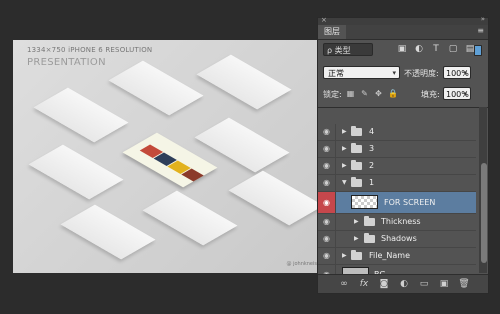 The image size is (500, 314). What do you see at coordinates (384, 284) in the screenshot?
I see `add-mask-icon: ◙` at bounding box center [384, 284].